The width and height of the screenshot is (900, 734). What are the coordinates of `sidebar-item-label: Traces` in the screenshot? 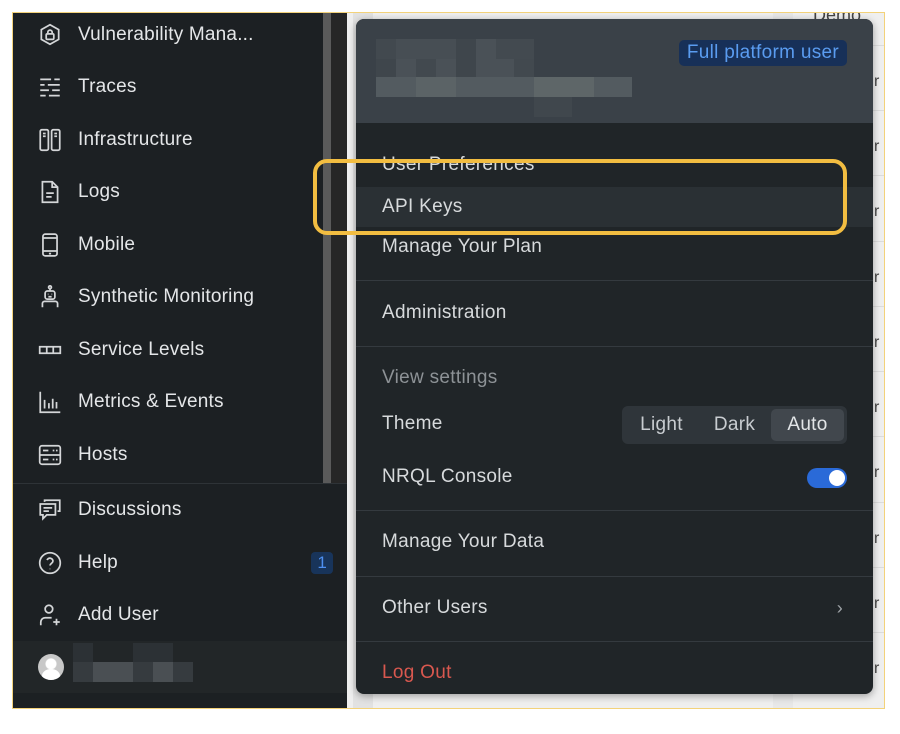 It's located at (107, 86).